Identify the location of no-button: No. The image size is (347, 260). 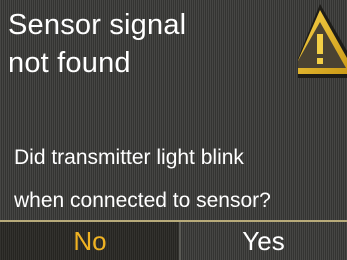
(90, 241).